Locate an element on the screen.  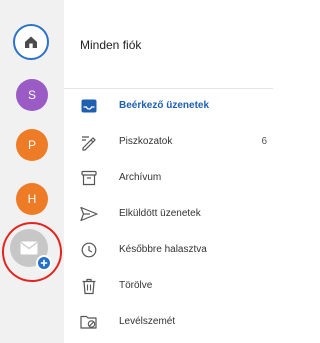
folder-label: Archívum is located at coordinates (140, 177).